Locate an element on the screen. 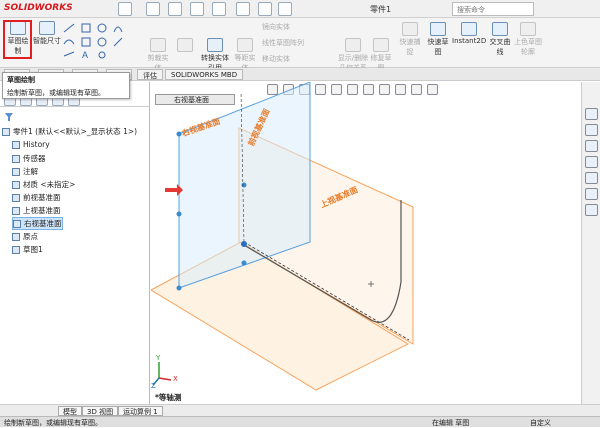 The height and width of the screenshot is (428, 600). axis-z-label: Z is located at coordinates (153, 386).